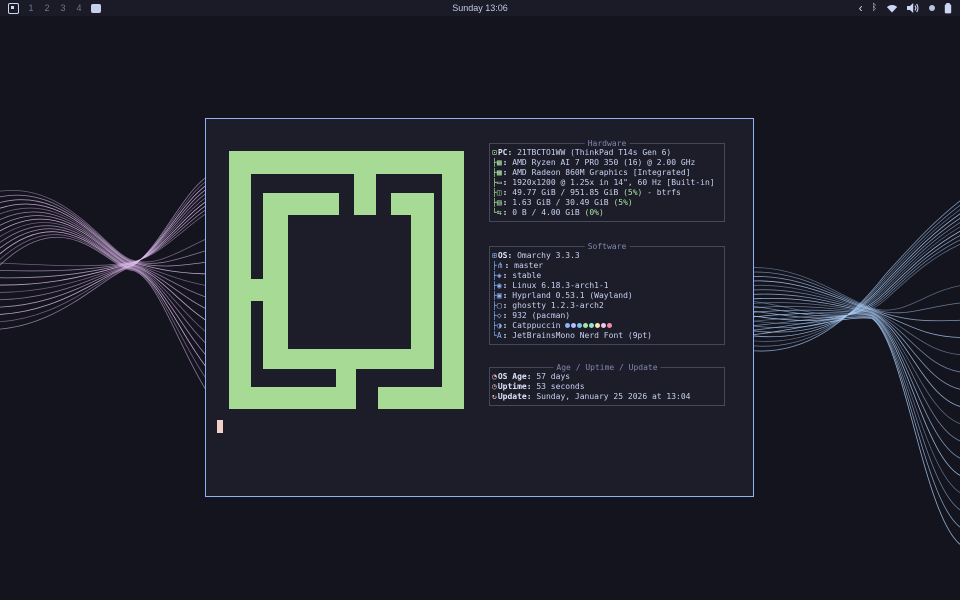  What do you see at coordinates (499, 315) in the screenshot?
I see `packages-icon: ◇` at bounding box center [499, 315].